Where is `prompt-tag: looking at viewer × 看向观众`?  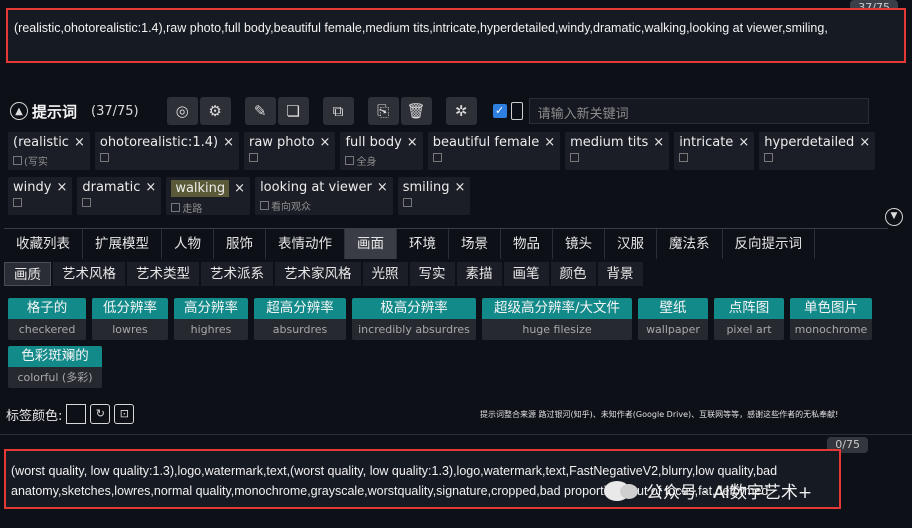
prompt-tag: looking at viewer × 看向观众 is located at coordinates (324, 196).